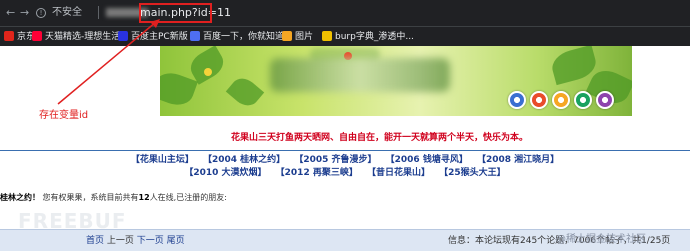 This screenshot has width=690, height=251. What do you see at coordinates (41, 13) in the screenshot?
I see `warning-icon: !` at bounding box center [41, 13].